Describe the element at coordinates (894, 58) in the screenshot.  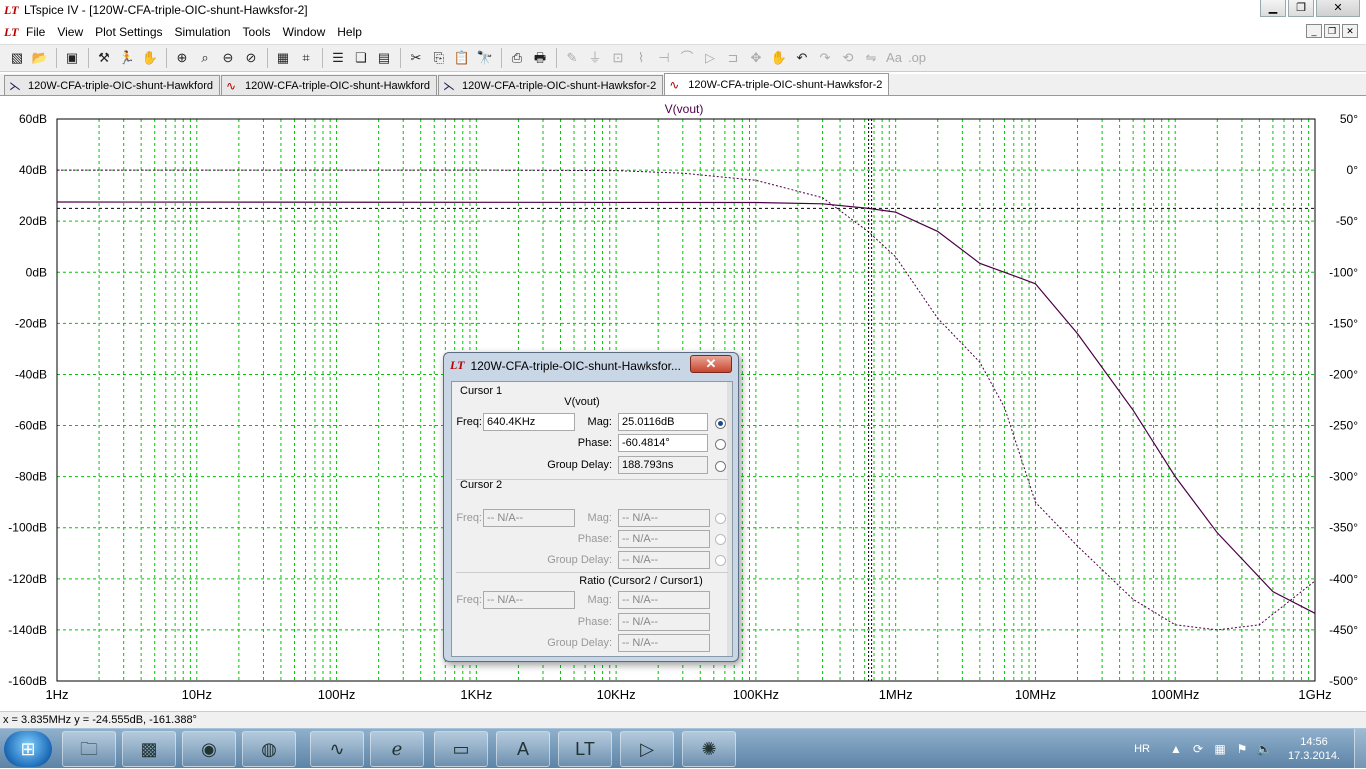
I see `text-icon: Aa` at that location.